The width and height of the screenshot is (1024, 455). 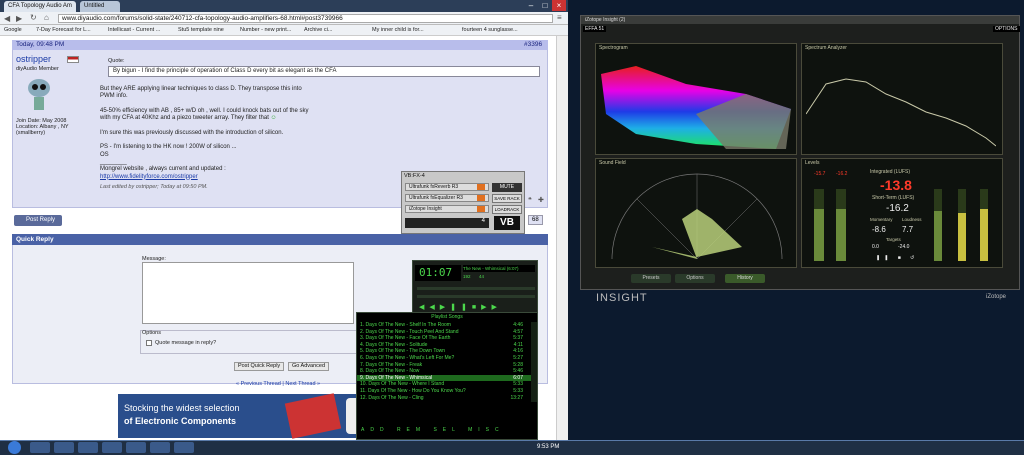 I want to click on range-value: 7.7, so click(x=908, y=229).